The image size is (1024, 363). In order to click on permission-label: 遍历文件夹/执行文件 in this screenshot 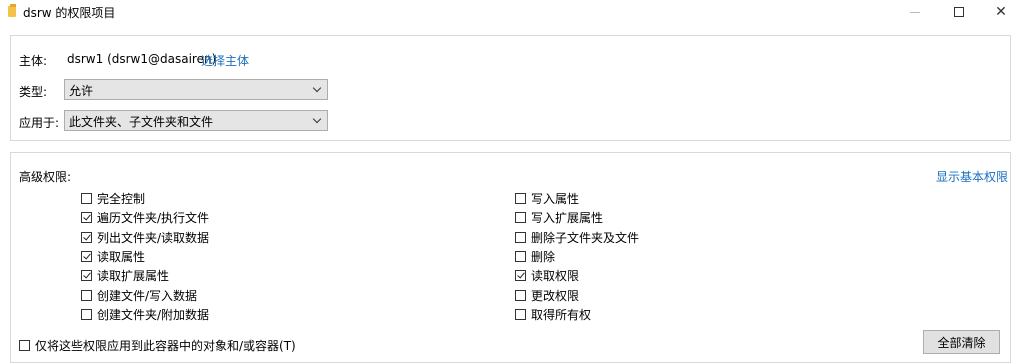, I will do `click(153, 217)`.